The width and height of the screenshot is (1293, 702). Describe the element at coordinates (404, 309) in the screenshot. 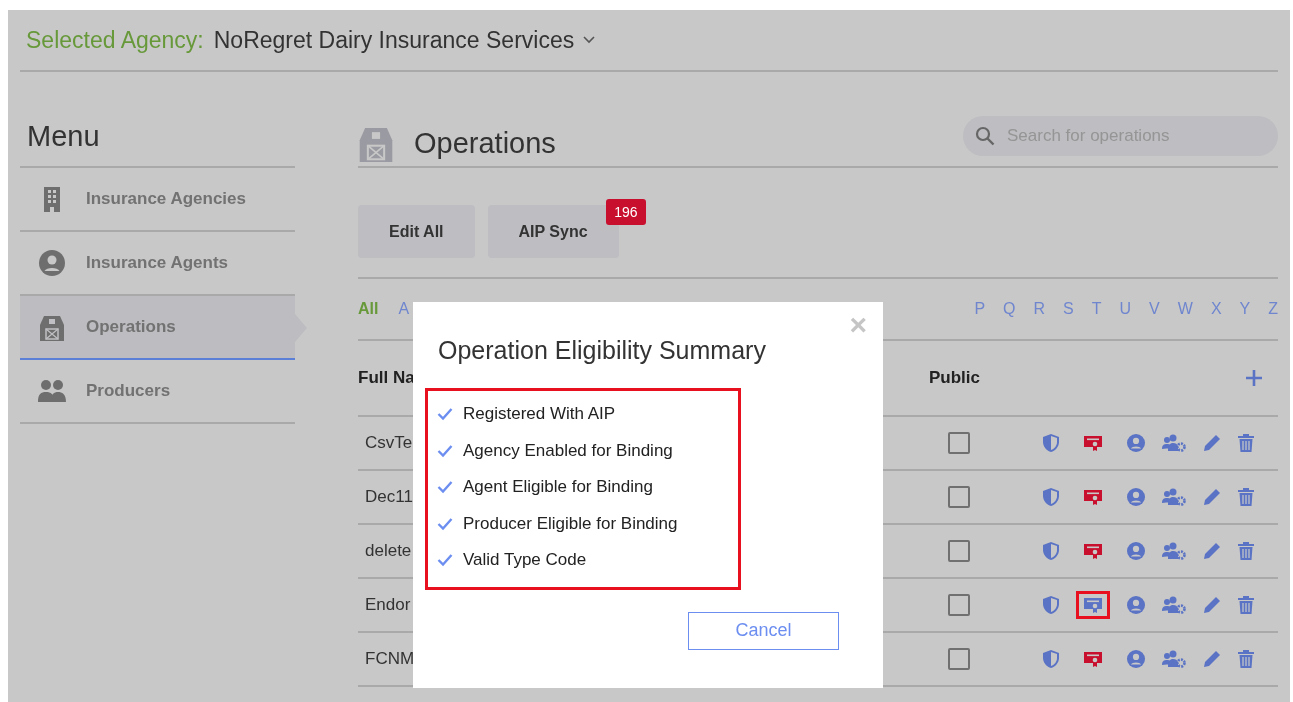

I see `letter-filter-link: A` at that location.